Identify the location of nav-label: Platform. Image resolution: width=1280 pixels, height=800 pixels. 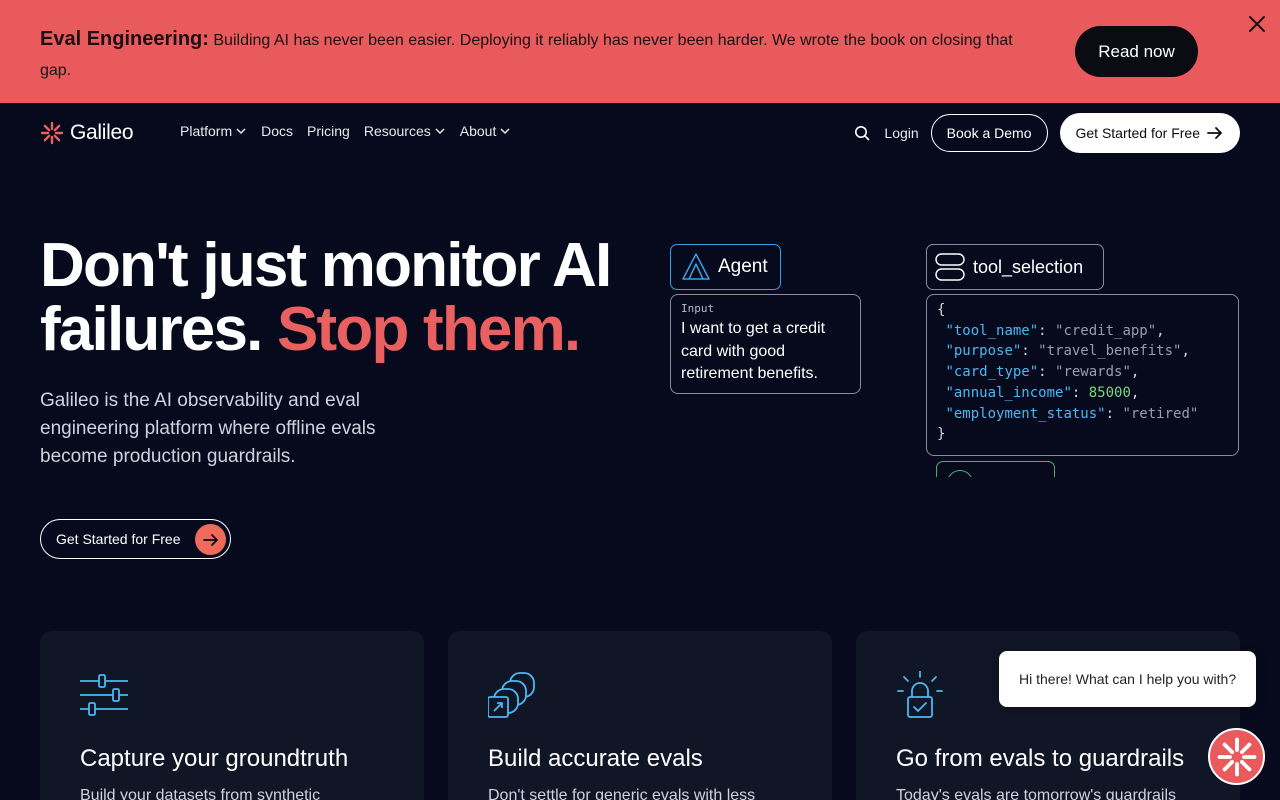
(206, 131).